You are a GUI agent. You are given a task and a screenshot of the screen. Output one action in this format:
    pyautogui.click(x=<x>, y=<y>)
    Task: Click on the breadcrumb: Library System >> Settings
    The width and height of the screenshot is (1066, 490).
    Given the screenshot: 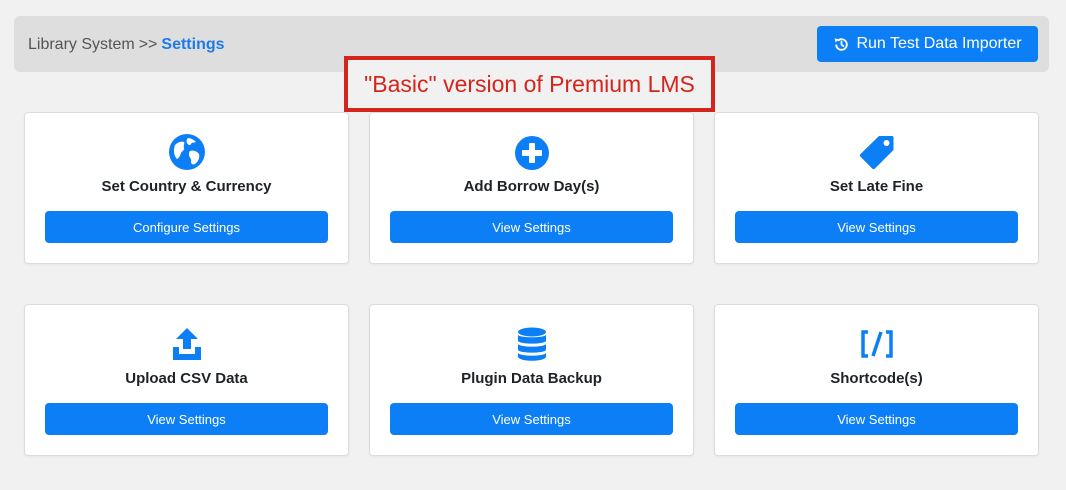 What is the action you would take?
    pyautogui.click(x=126, y=45)
    